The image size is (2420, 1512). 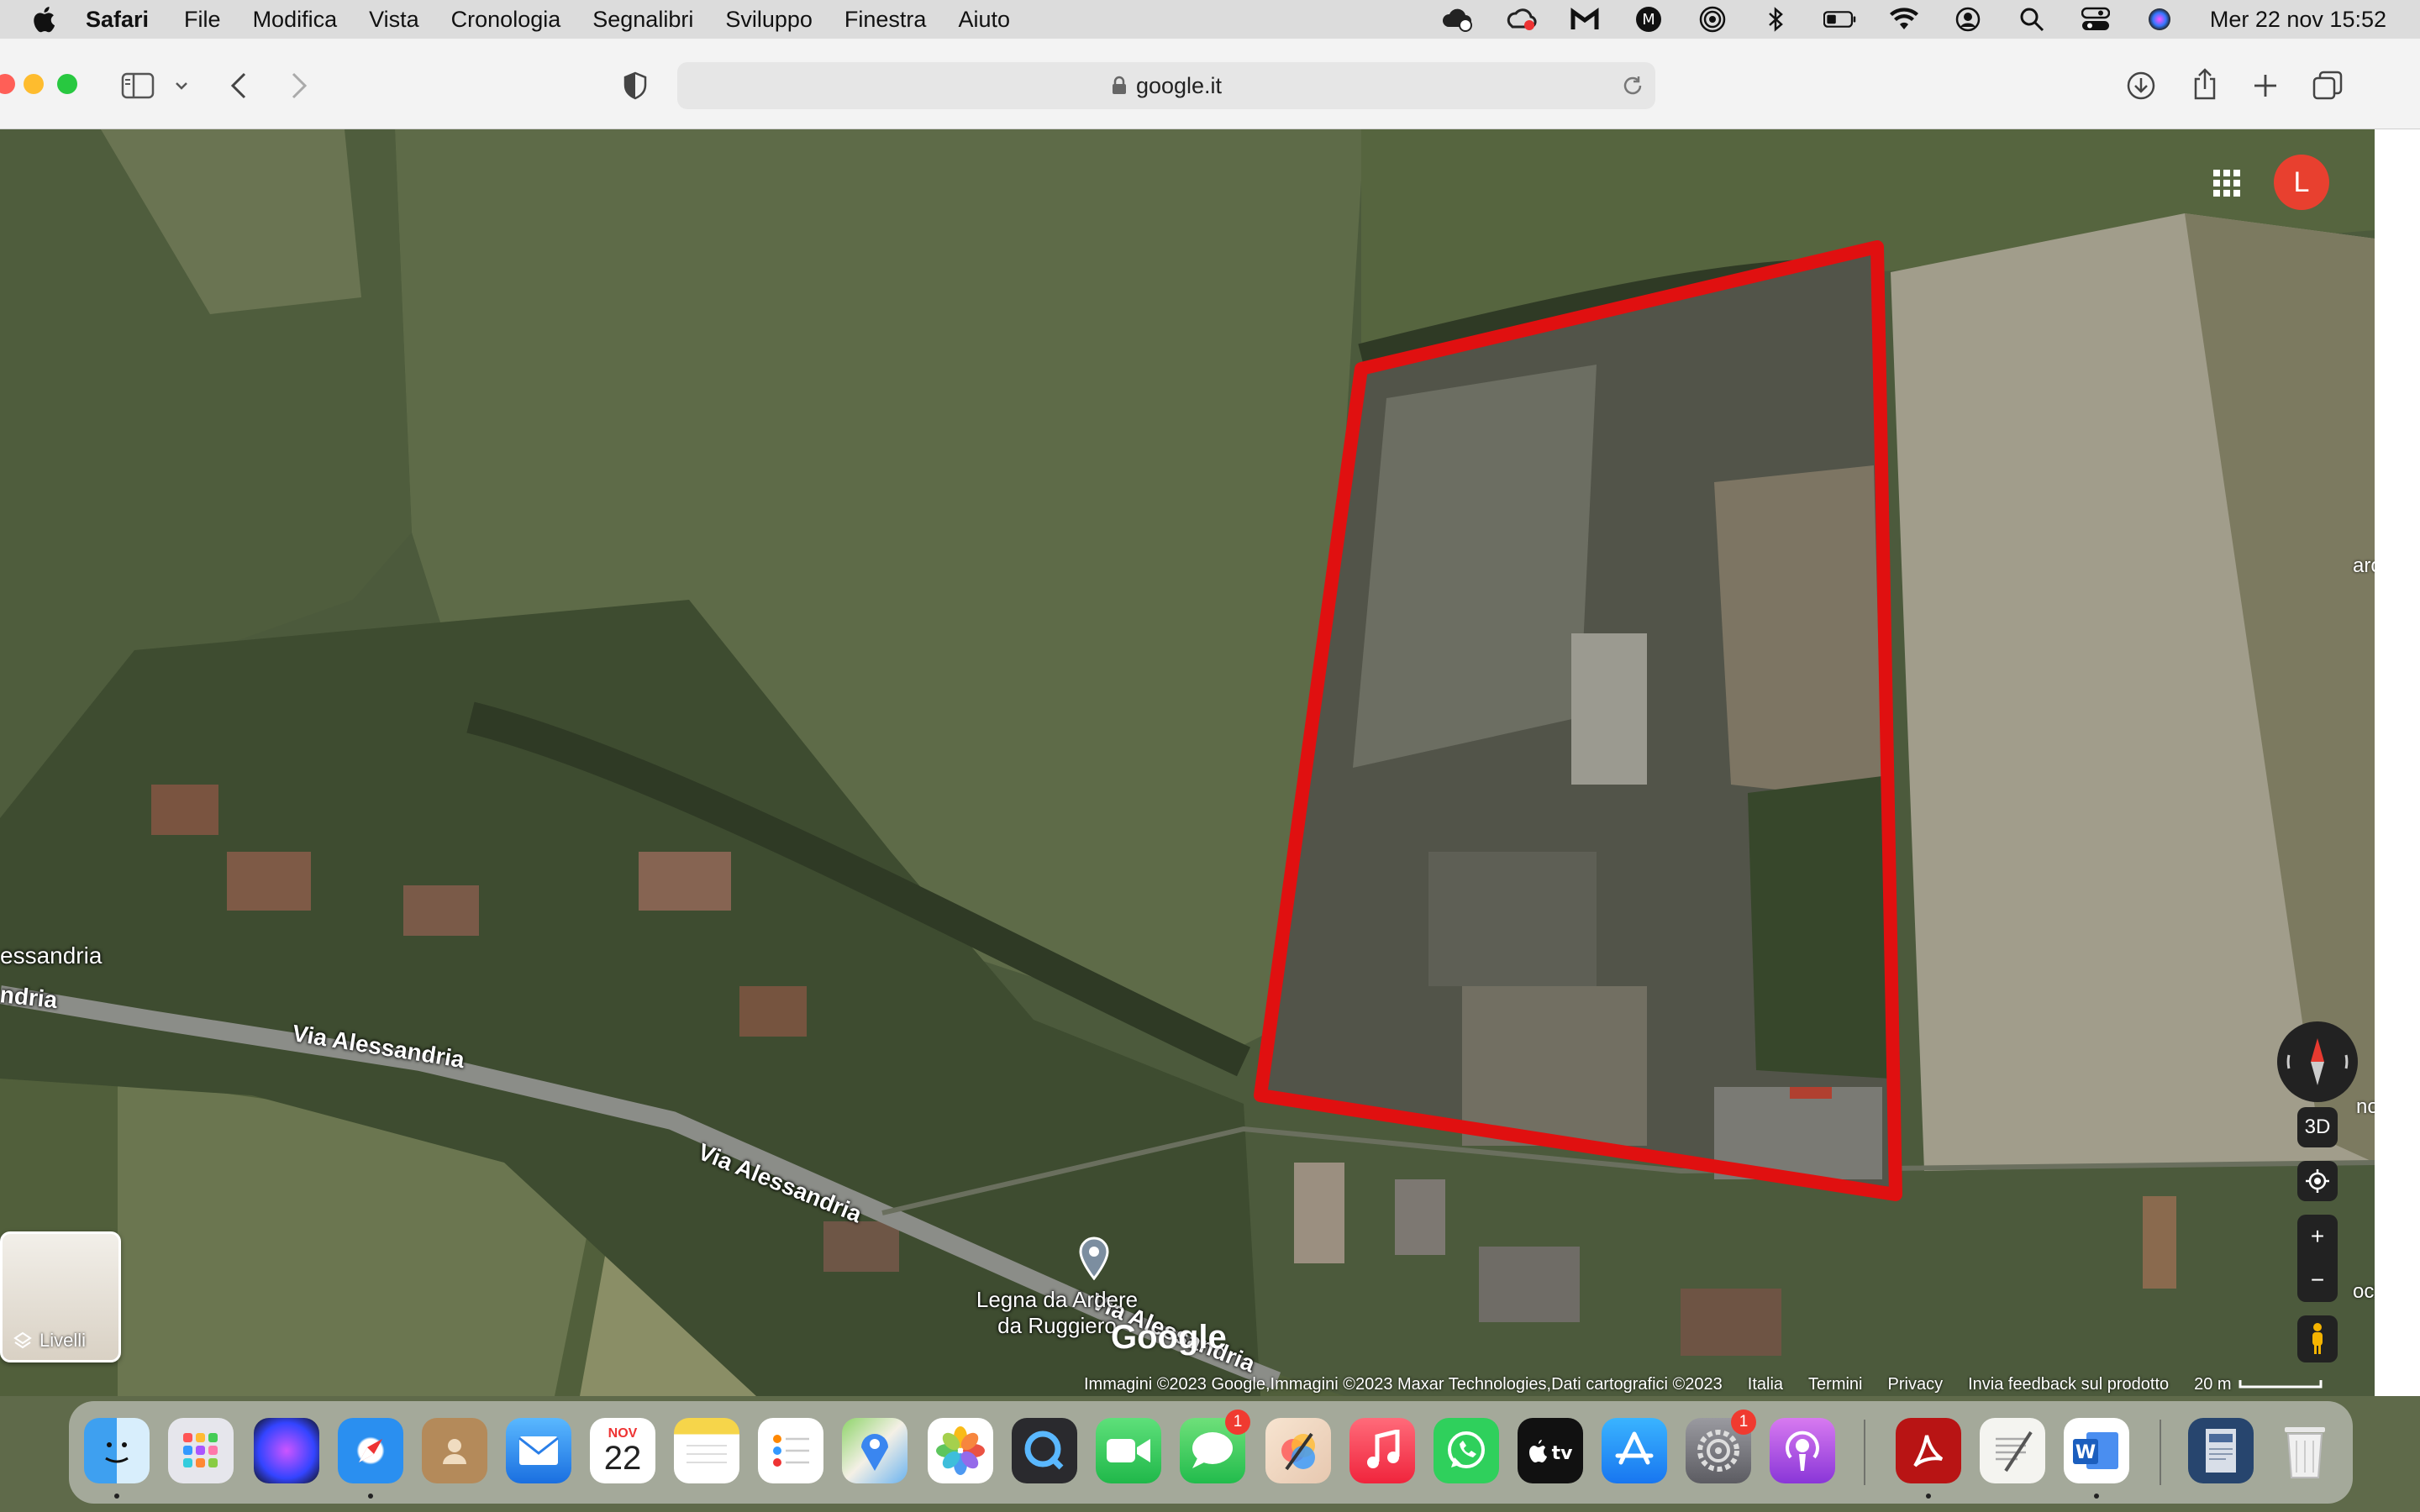 What do you see at coordinates (1840, 19) in the screenshot?
I see `battery-icon` at bounding box center [1840, 19].